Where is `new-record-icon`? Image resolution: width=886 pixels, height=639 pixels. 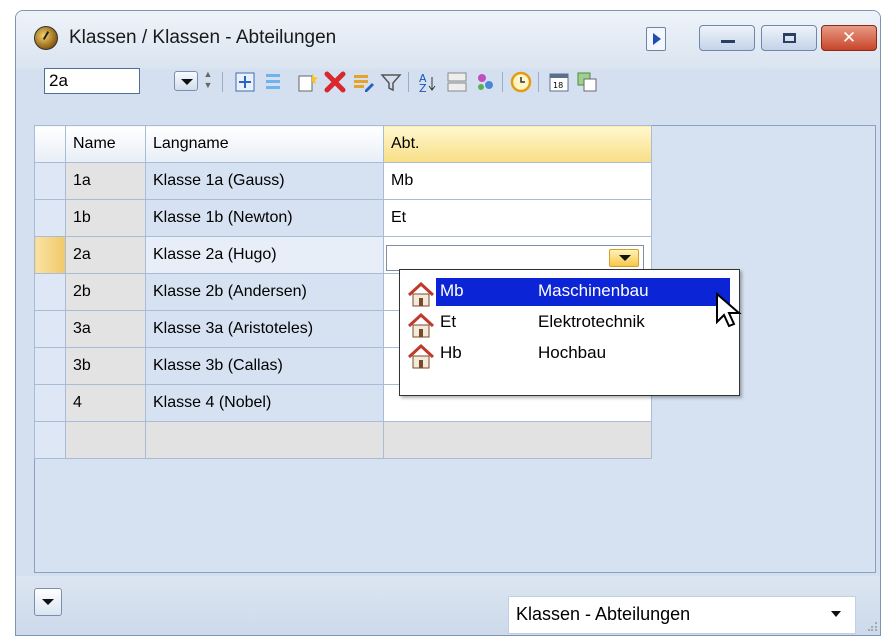 new-record-icon is located at coordinates (307, 82).